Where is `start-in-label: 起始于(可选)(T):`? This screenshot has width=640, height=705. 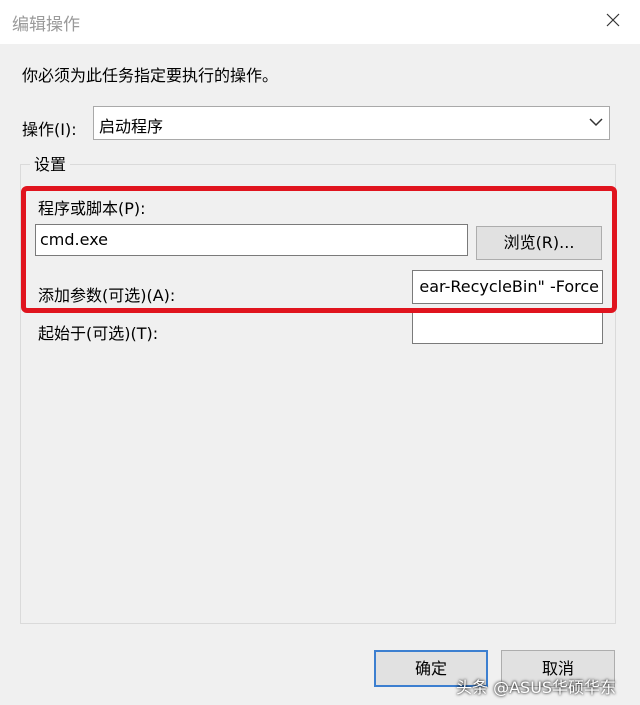 start-in-label: 起始于(可选)(T): is located at coordinates (98, 333).